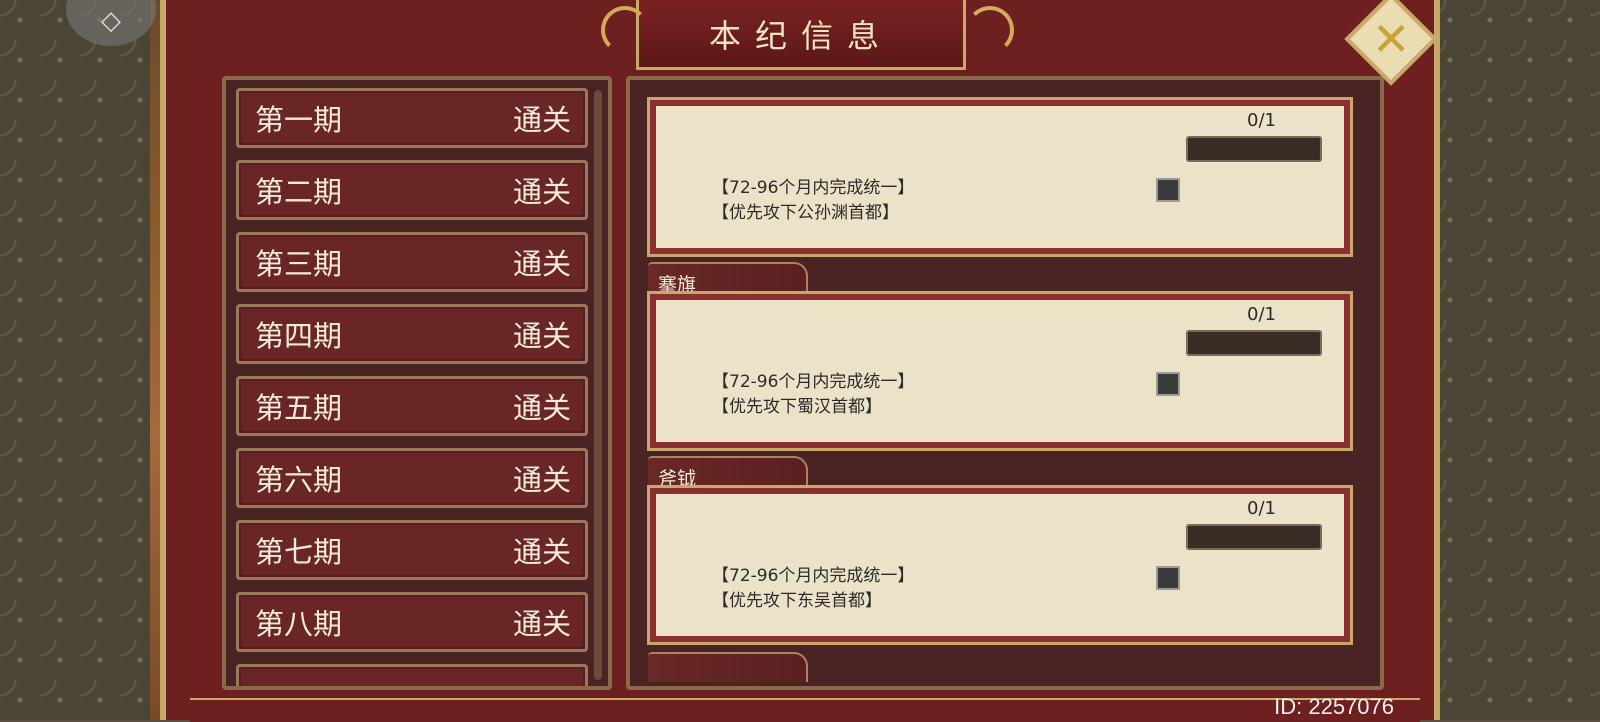  I want to click on mission-card: 0/1 【72-96个月内完成统一】 【优先攻下东吴首都】, so click(1000, 565).